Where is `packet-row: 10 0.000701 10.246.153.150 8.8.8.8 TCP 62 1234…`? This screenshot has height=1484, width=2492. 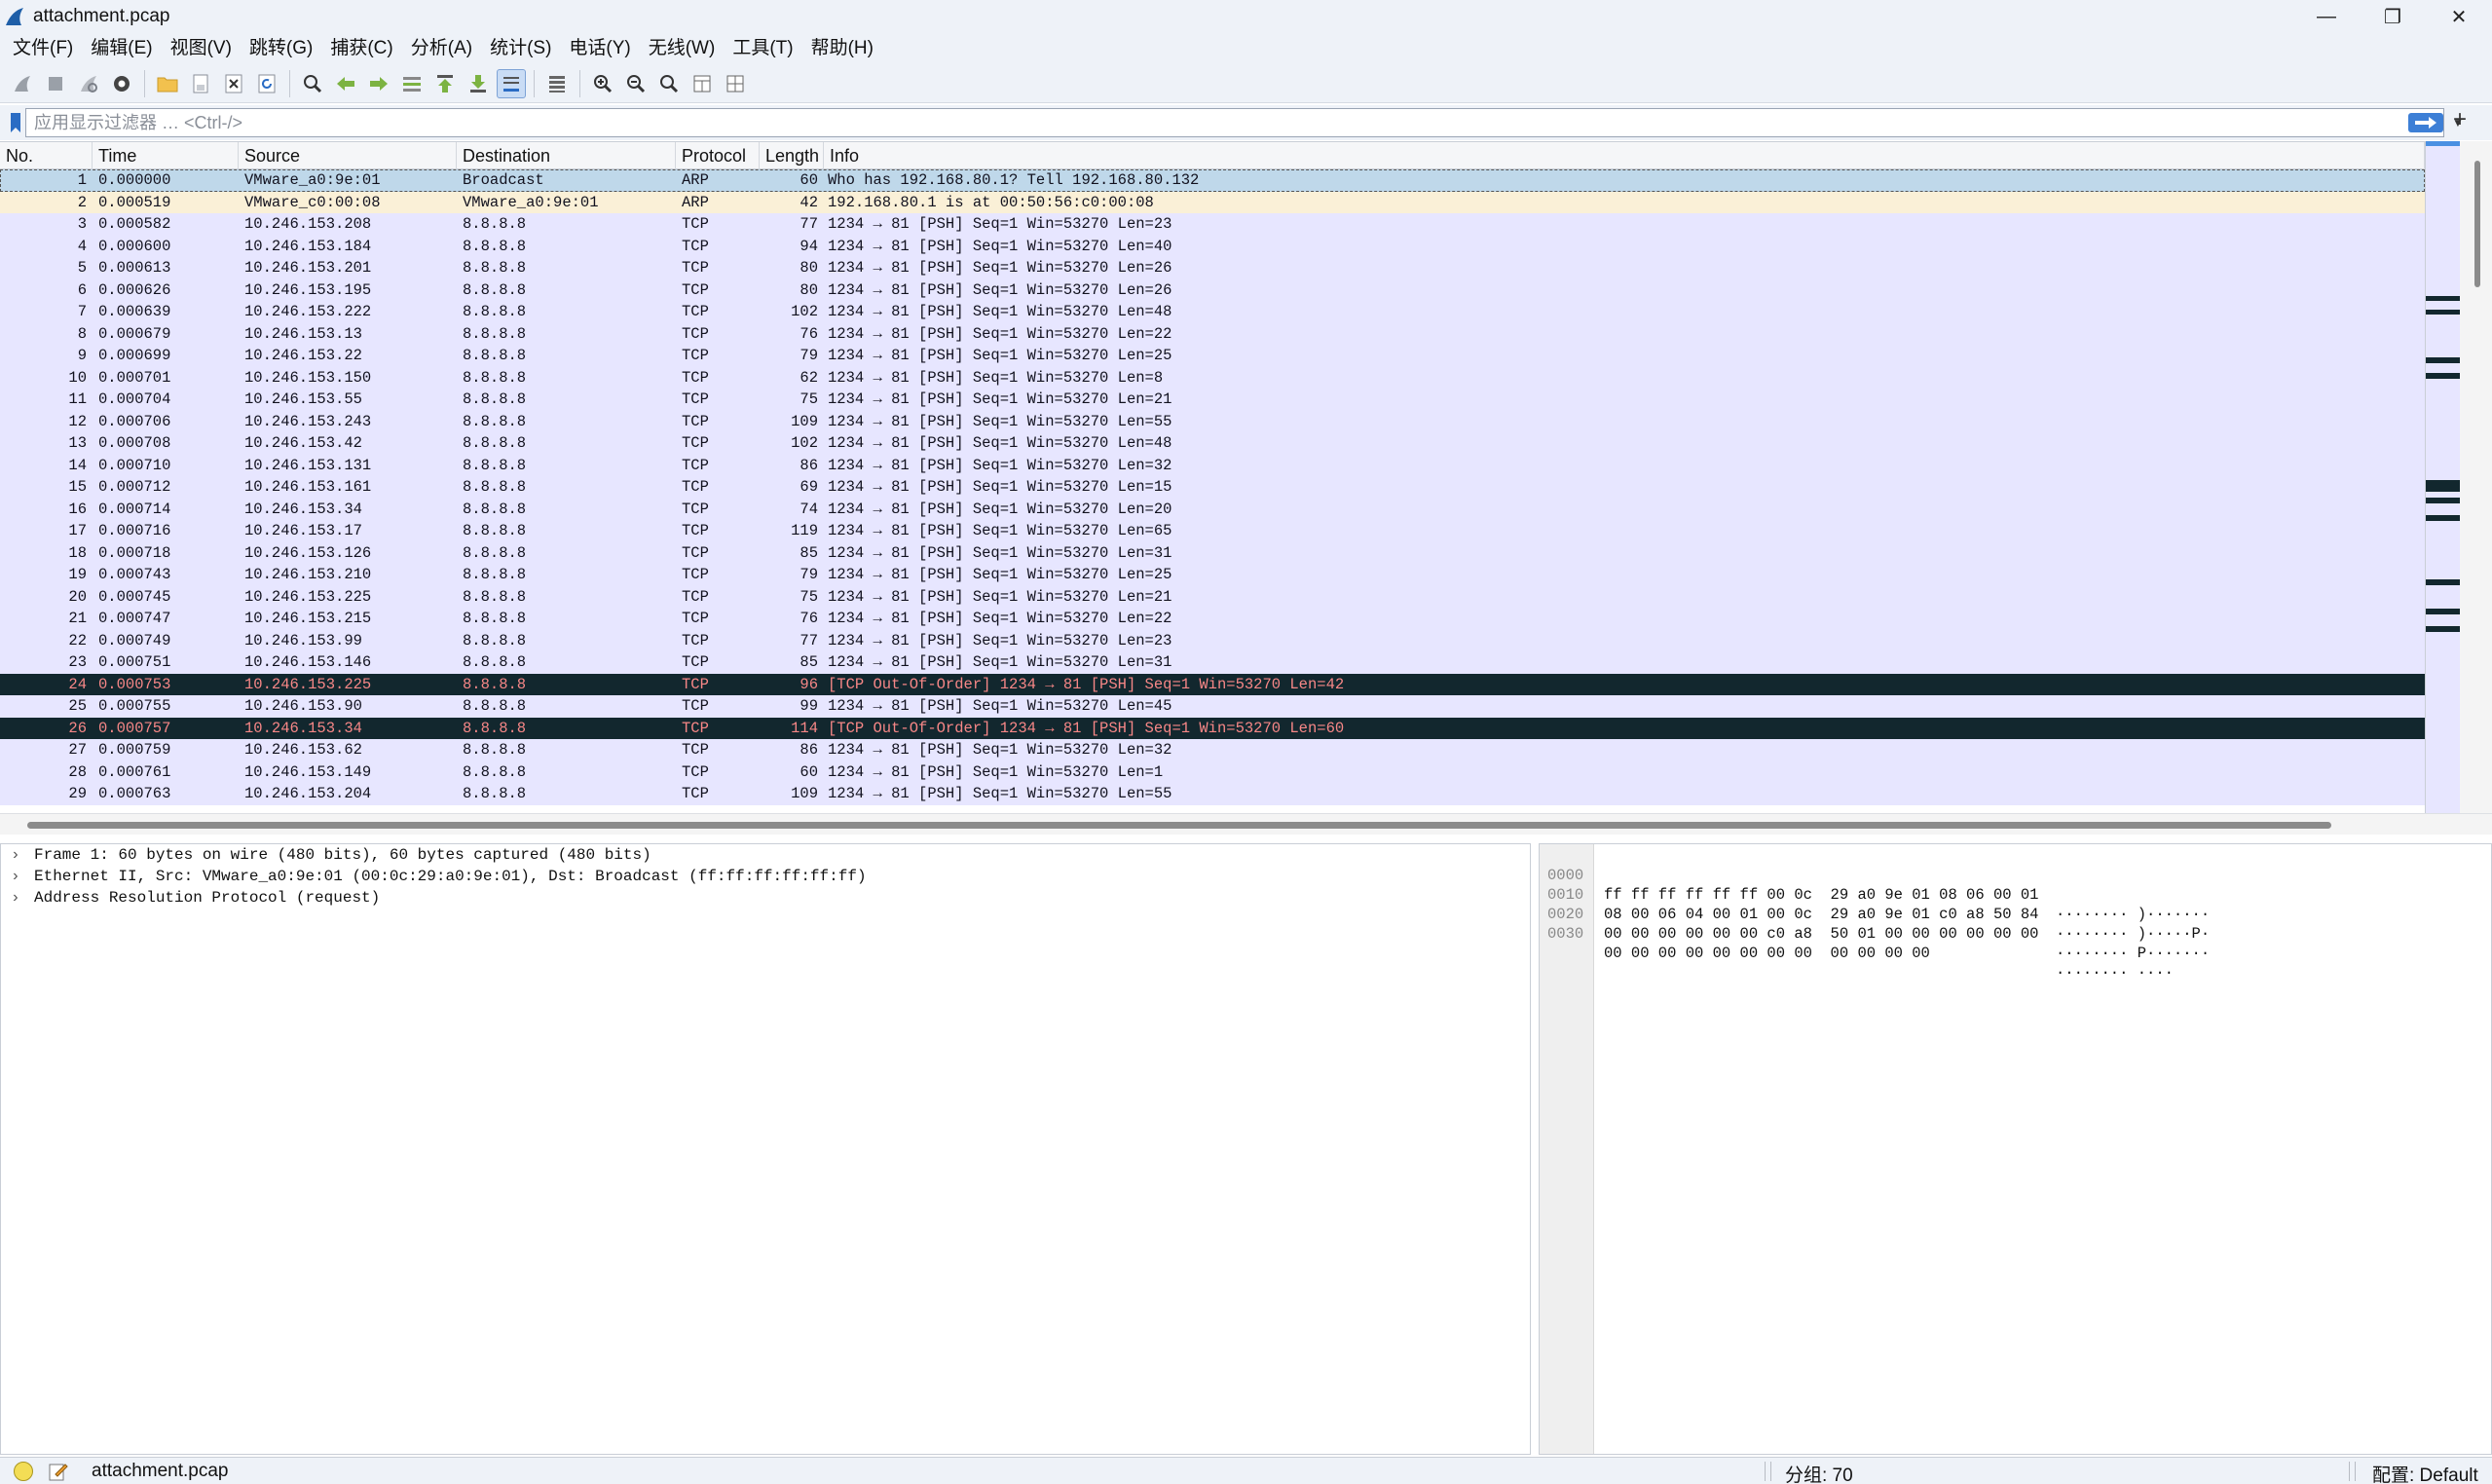
packet-row: 10 0.000701 10.246.153.150 8.8.8.8 TCP 62 1234… is located at coordinates (1212, 377).